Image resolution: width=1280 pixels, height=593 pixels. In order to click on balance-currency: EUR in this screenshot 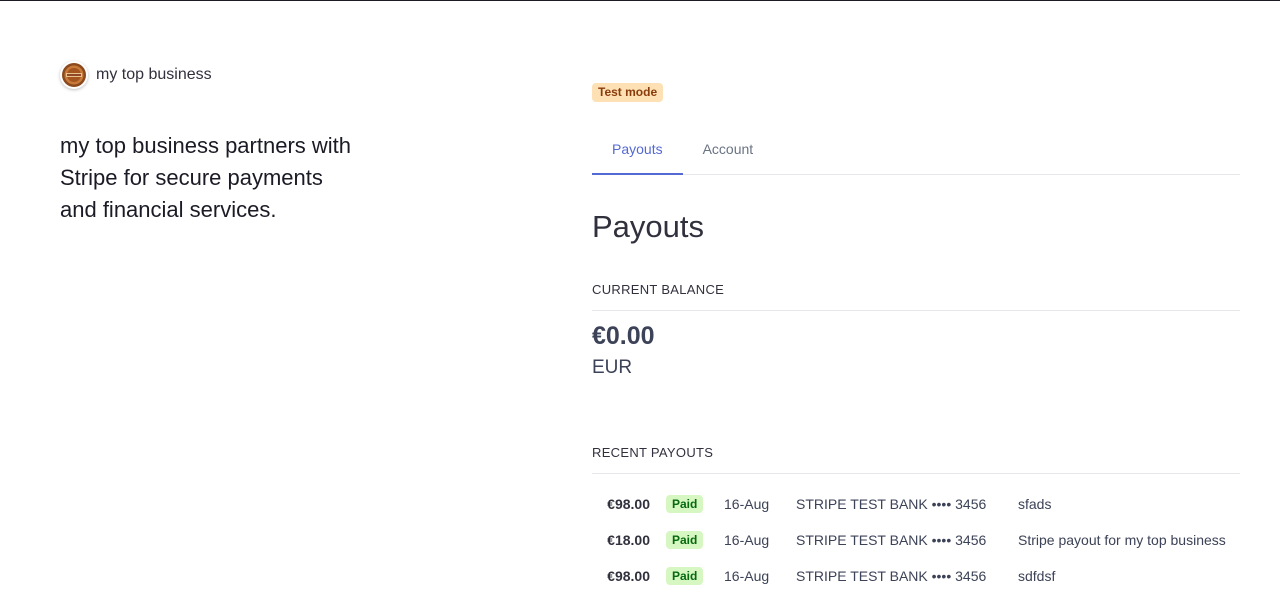, I will do `click(612, 367)`.